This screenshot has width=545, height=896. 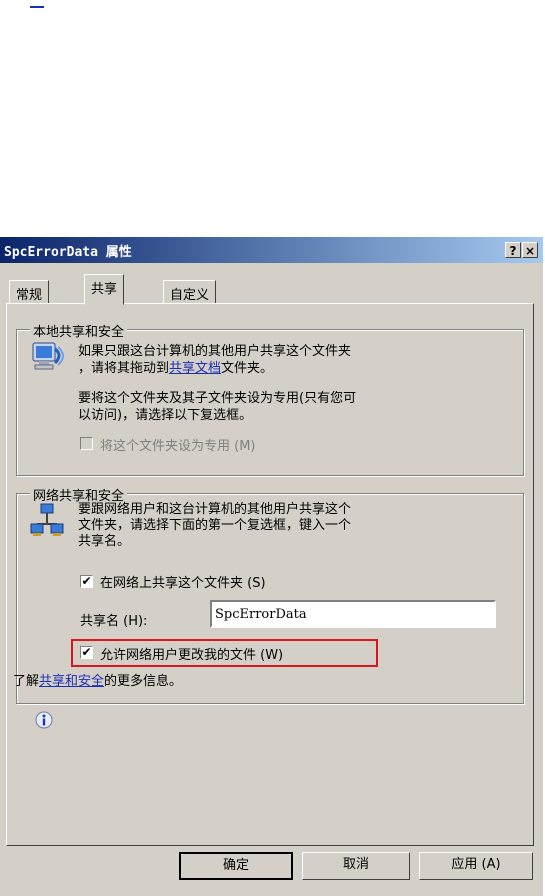 What do you see at coordinates (353, 614) in the screenshot?
I see `share-name-input` at bounding box center [353, 614].